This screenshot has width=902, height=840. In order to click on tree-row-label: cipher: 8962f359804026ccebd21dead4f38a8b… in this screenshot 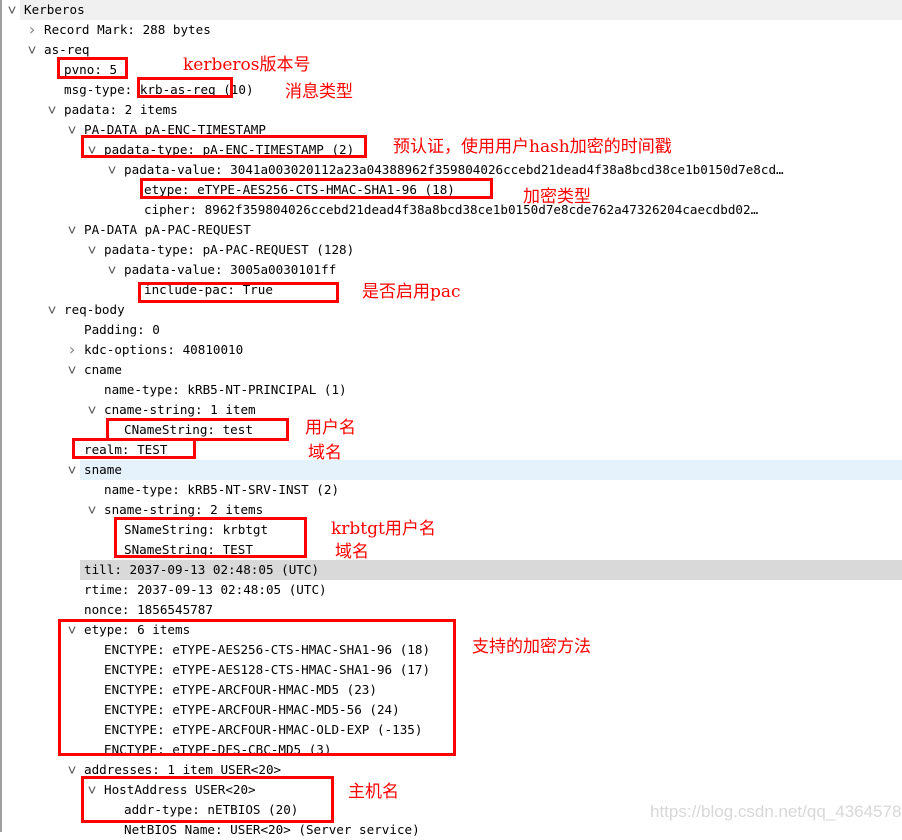, I will do `click(451, 209)`.